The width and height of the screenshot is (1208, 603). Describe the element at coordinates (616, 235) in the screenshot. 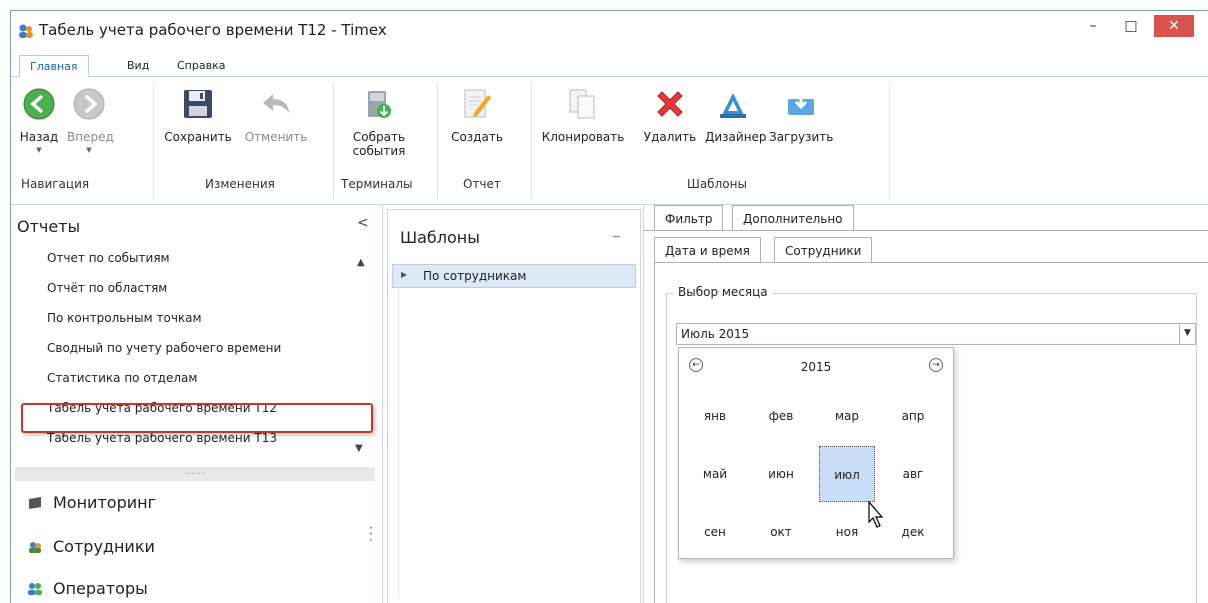

I see `pin-icon: ᅲ` at that location.